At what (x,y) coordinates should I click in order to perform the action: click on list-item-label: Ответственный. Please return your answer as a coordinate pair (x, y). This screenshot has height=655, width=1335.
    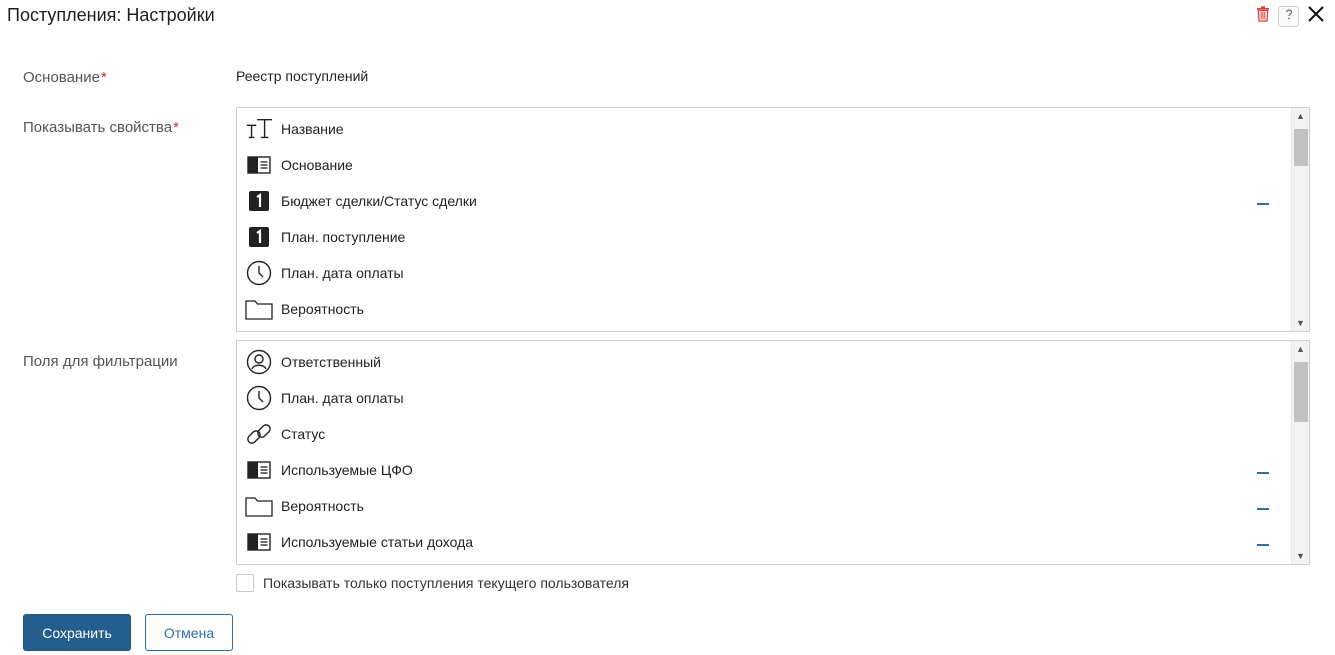
    Looking at the image, I should click on (331, 362).